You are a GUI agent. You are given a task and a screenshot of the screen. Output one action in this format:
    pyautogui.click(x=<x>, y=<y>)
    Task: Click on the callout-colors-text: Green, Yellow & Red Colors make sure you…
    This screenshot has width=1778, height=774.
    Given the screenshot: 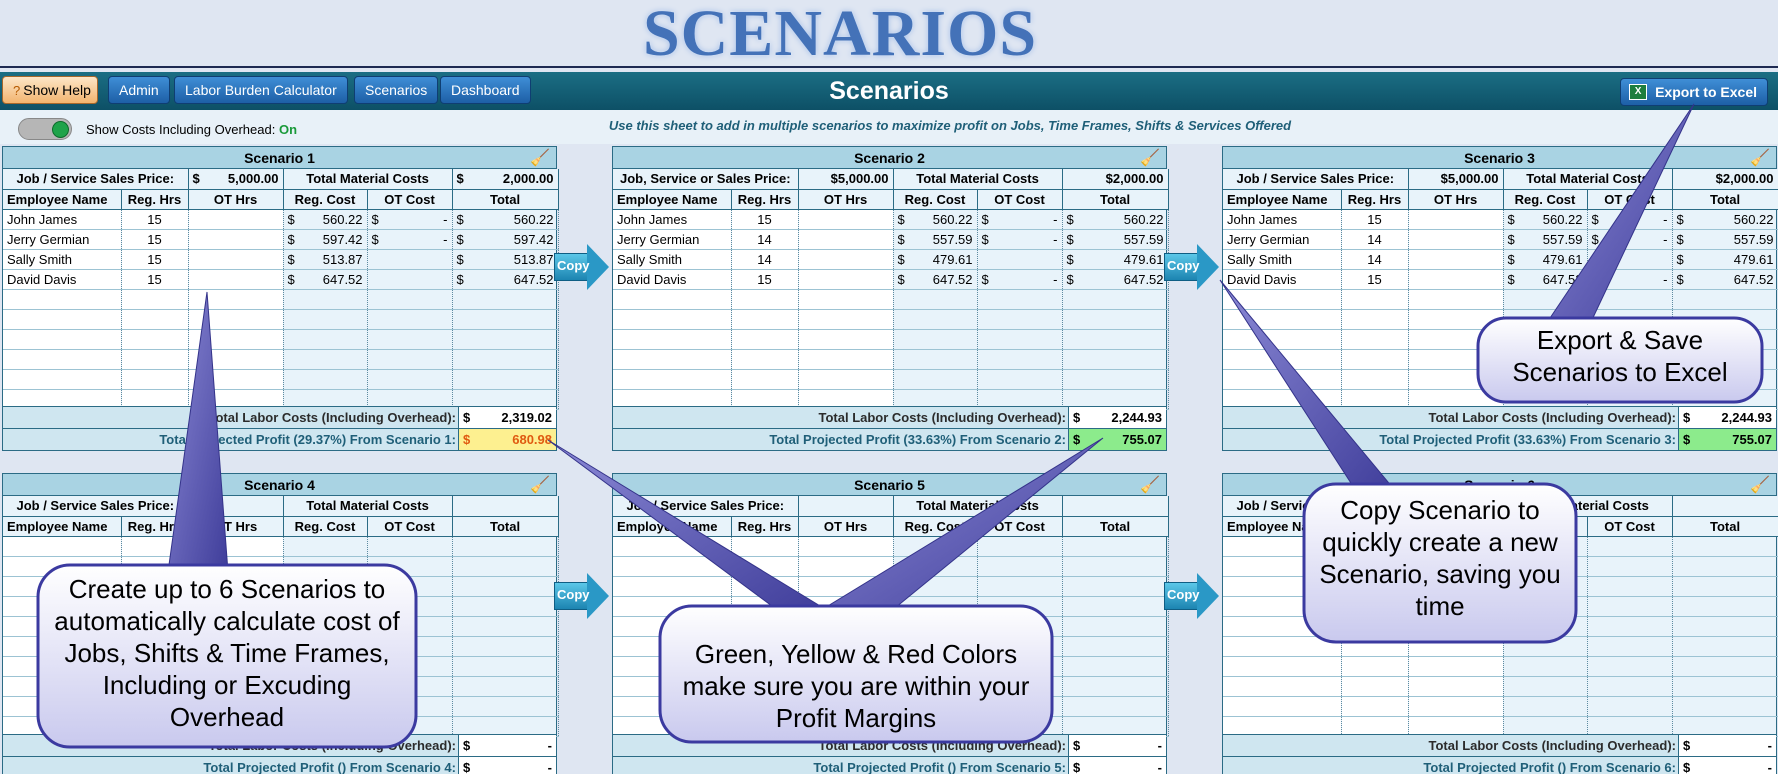 What is the action you would take?
    pyautogui.click(x=856, y=686)
    